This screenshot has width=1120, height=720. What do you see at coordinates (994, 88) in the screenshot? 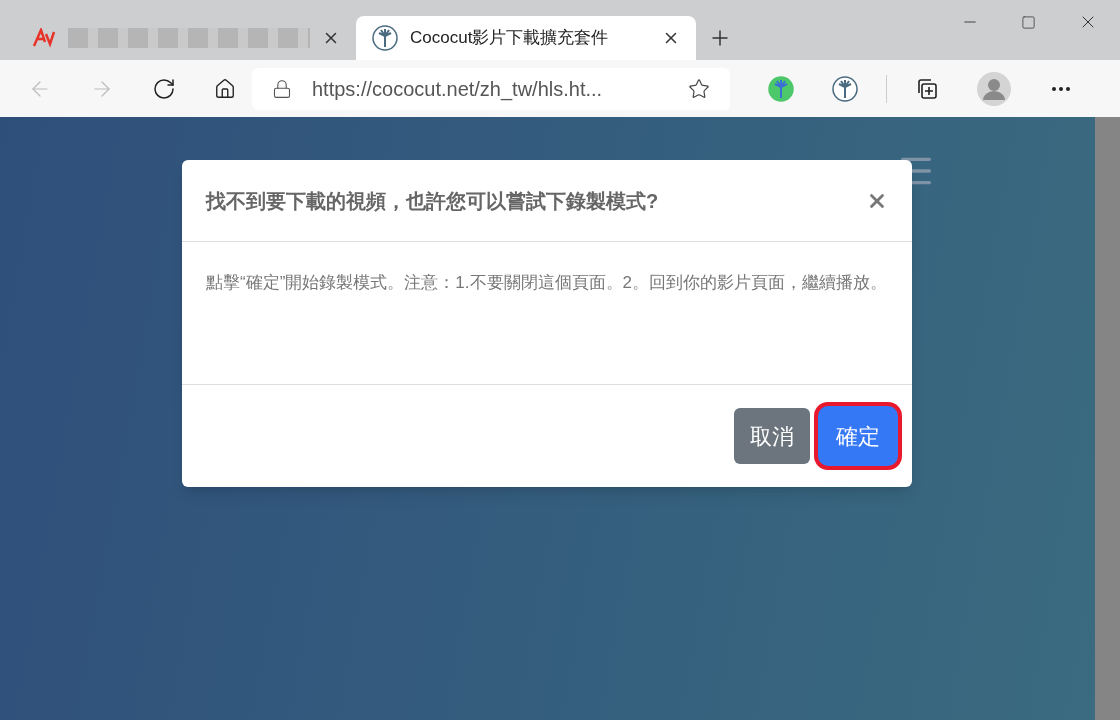
I see `profile-avatar-icon` at bounding box center [994, 88].